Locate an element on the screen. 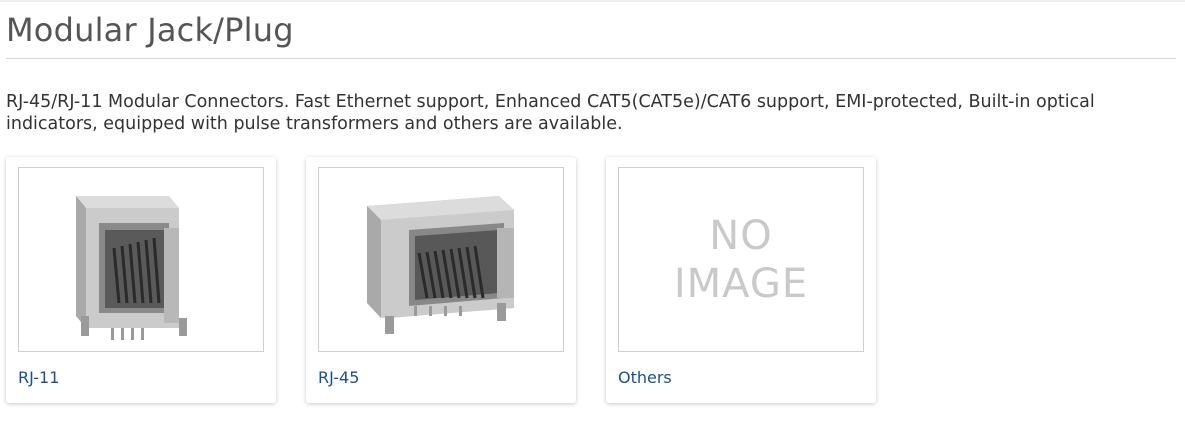 The height and width of the screenshot is (444, 1185). no-image-placeholder: NO IMAGE is located at coordinates (741, 259).